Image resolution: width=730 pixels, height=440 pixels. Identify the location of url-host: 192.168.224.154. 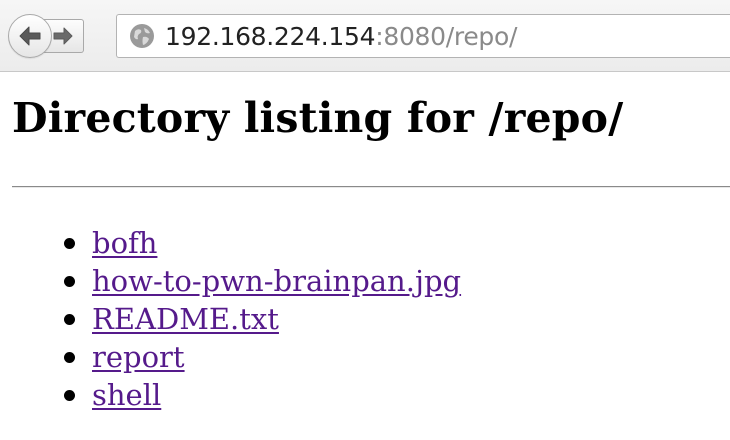
(270, 36).